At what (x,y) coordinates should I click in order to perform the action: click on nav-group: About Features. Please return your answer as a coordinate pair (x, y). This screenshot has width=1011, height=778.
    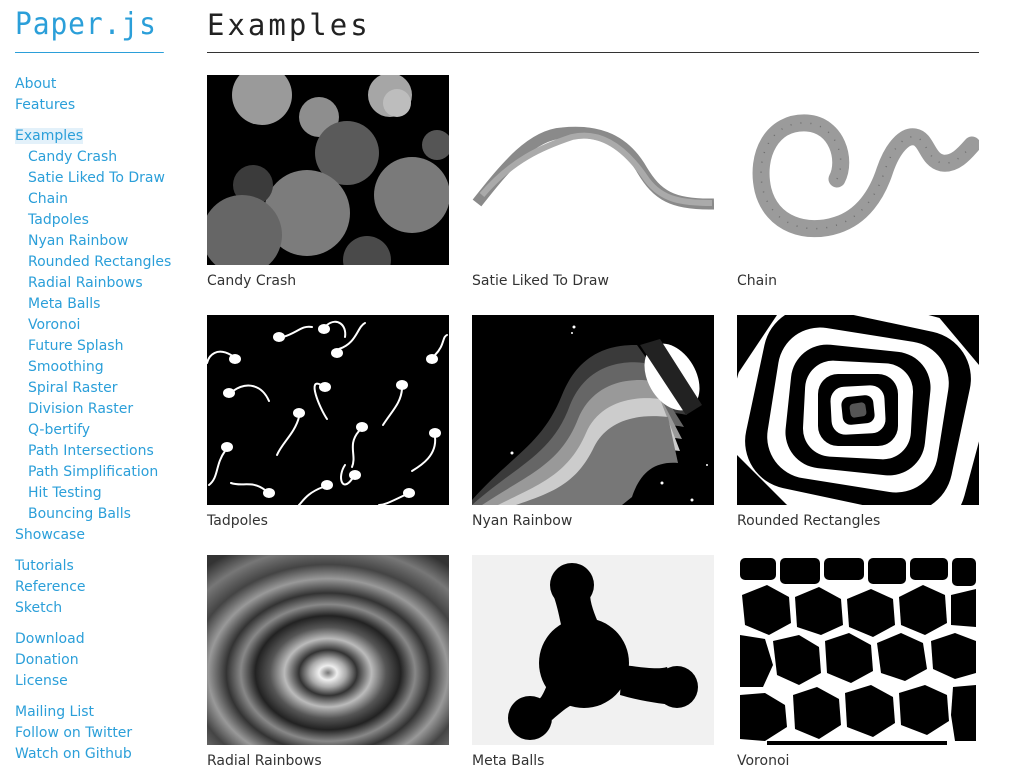
    Looking at the image, I should click on (95, 95).